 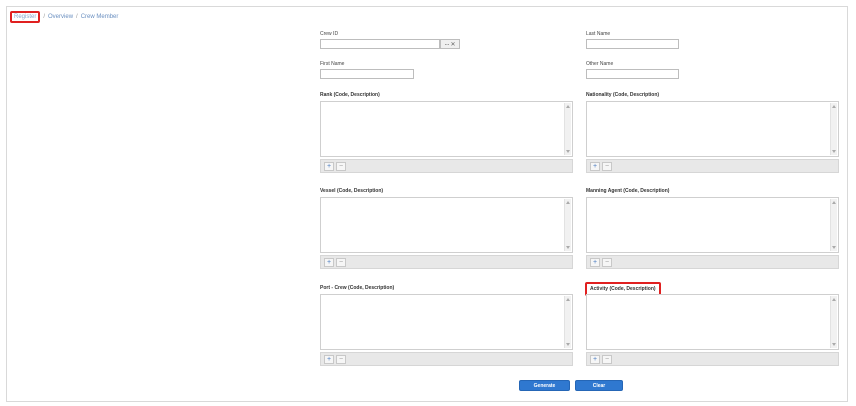 I want to click on port-crew-remove-button: −, so click(x=341, y=359).